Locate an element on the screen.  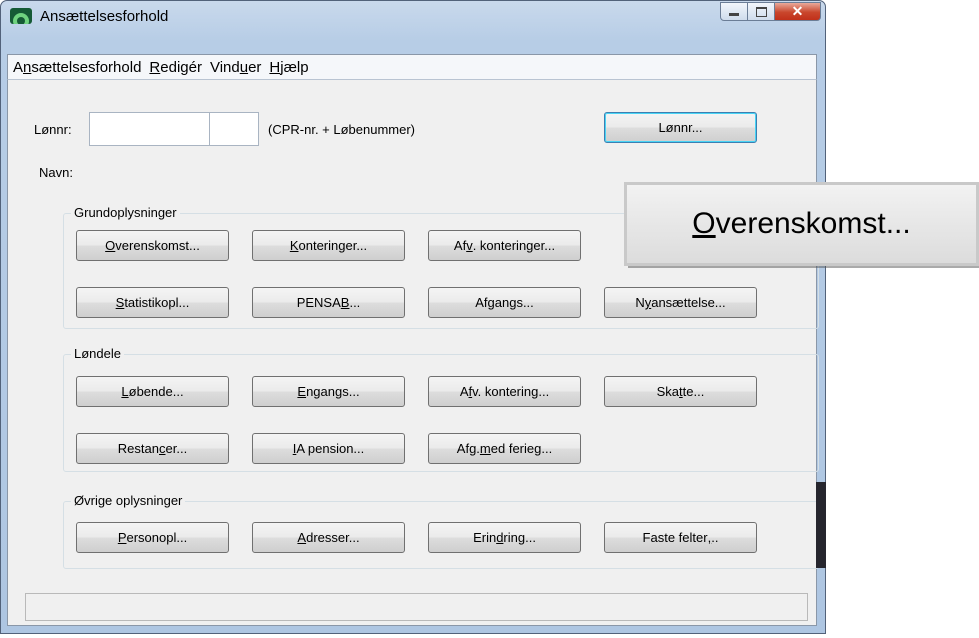
menu-label-part: jælp is located at coordinates (294, 67).